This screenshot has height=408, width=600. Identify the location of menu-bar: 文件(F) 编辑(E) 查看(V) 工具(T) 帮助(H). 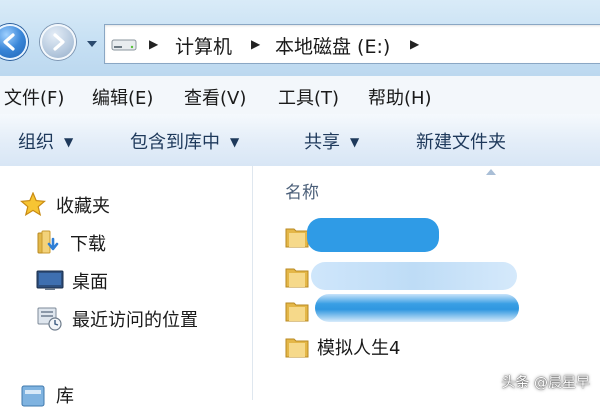
(300, 95).